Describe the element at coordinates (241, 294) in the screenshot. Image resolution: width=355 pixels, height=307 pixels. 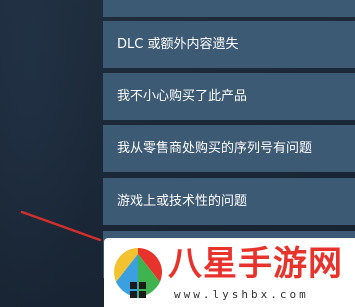
I see `watermark-url: www.lyshbx.com` at that location.